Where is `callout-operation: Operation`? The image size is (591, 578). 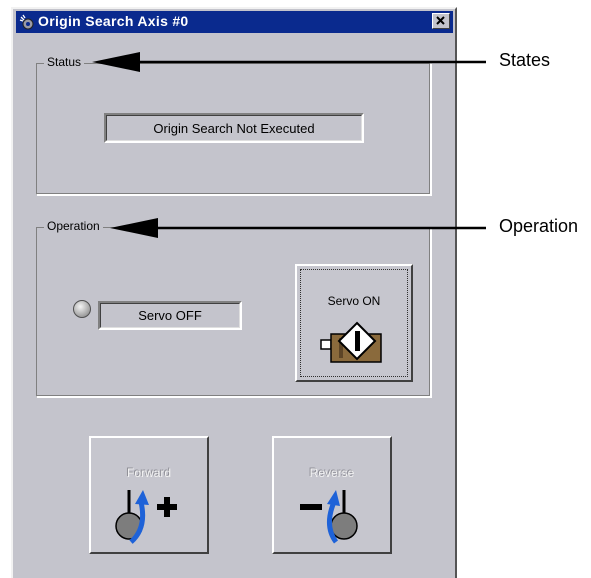
callout-operation: Operation is located at coordinates (539, 226).